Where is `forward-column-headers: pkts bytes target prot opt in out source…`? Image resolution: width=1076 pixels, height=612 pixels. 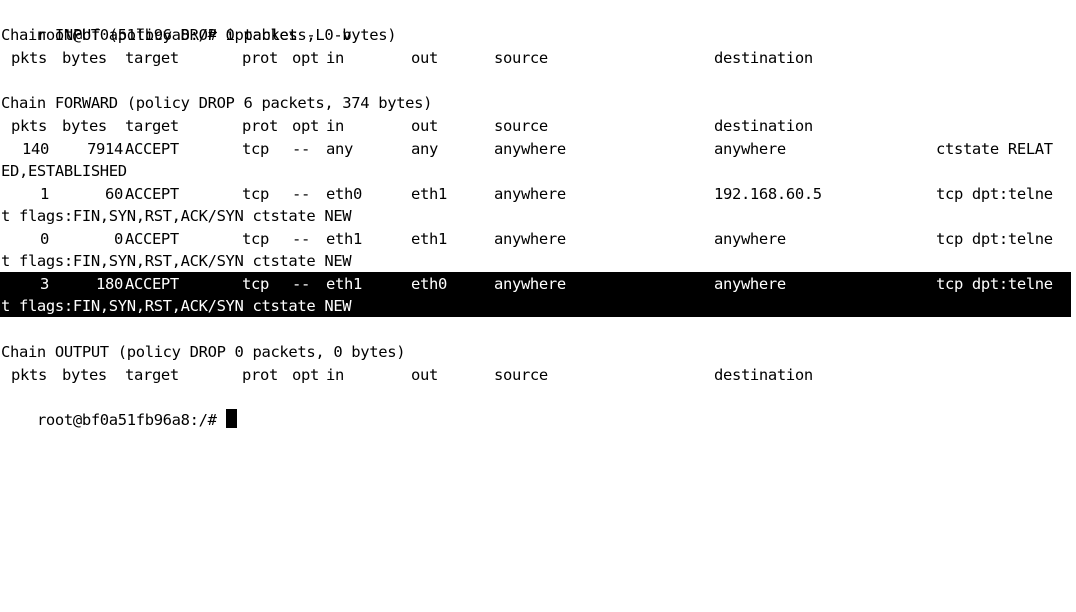
forward-column-headers: pkts bytes target prot opt in out source… is located at coordinates (536, 126).